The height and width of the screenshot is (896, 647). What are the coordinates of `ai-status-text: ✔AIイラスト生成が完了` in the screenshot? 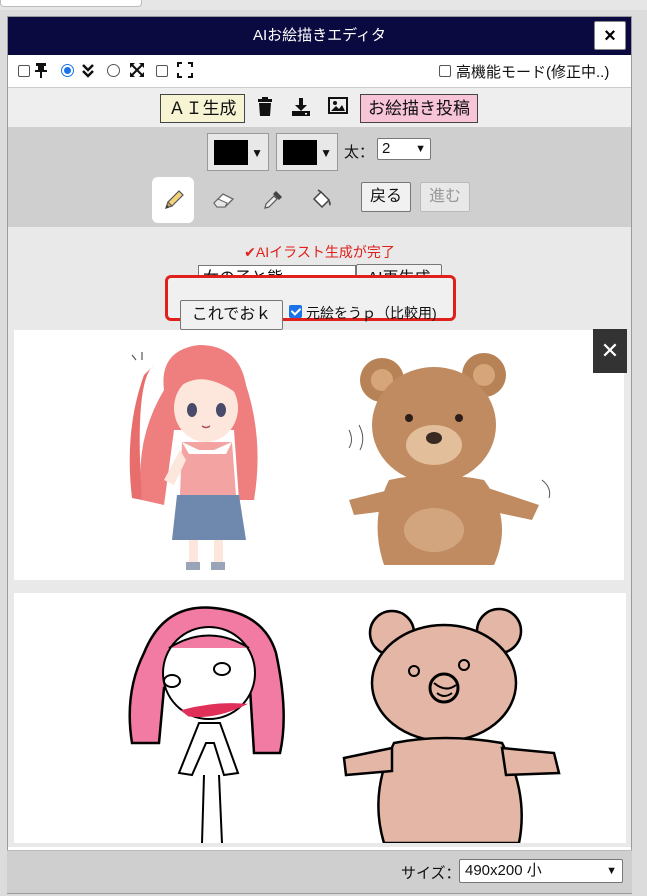 It's located at (319, 252).